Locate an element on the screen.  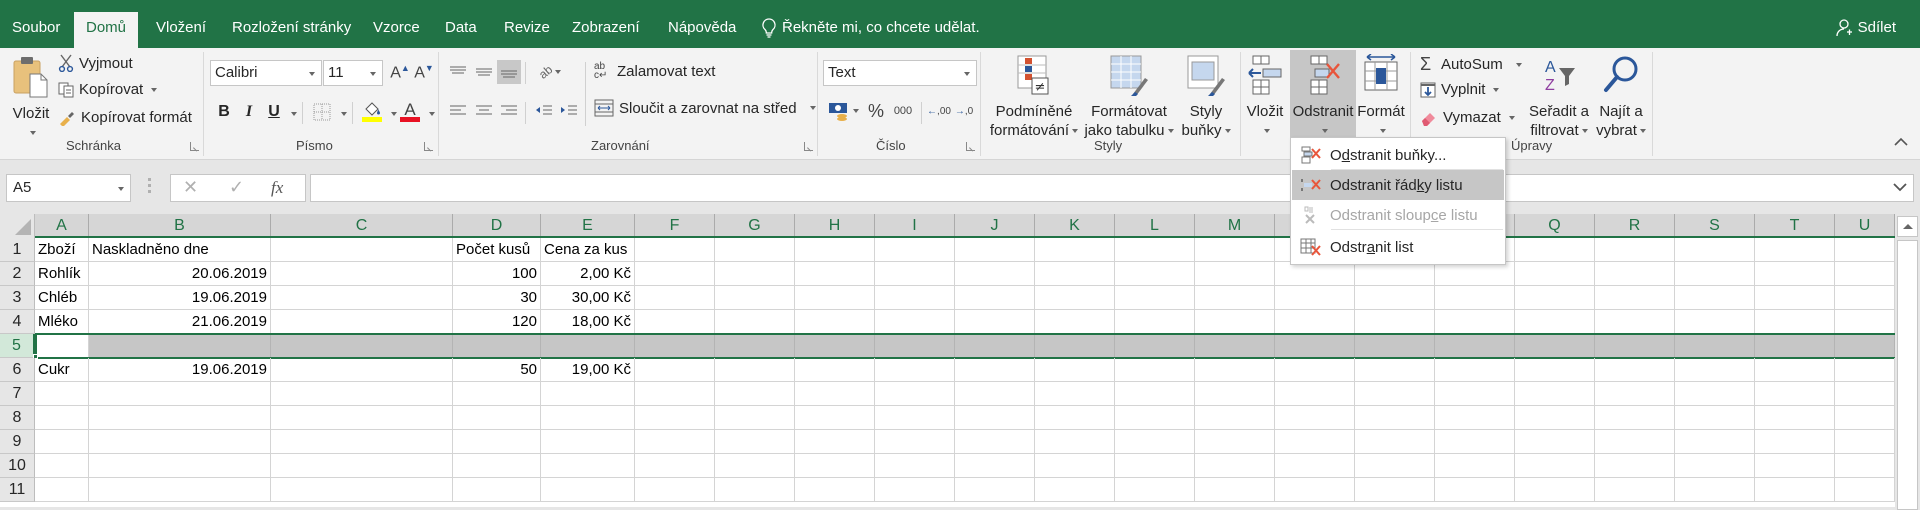
cell-m2 is located at coordinates (1235, 274).